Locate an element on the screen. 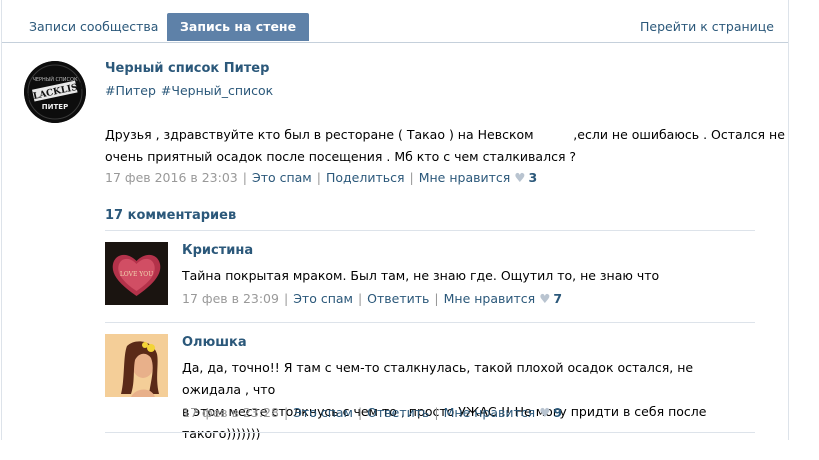 The image size is (819, 460). group-name-link: Черный список Питер is located at coordinates (187, 68).